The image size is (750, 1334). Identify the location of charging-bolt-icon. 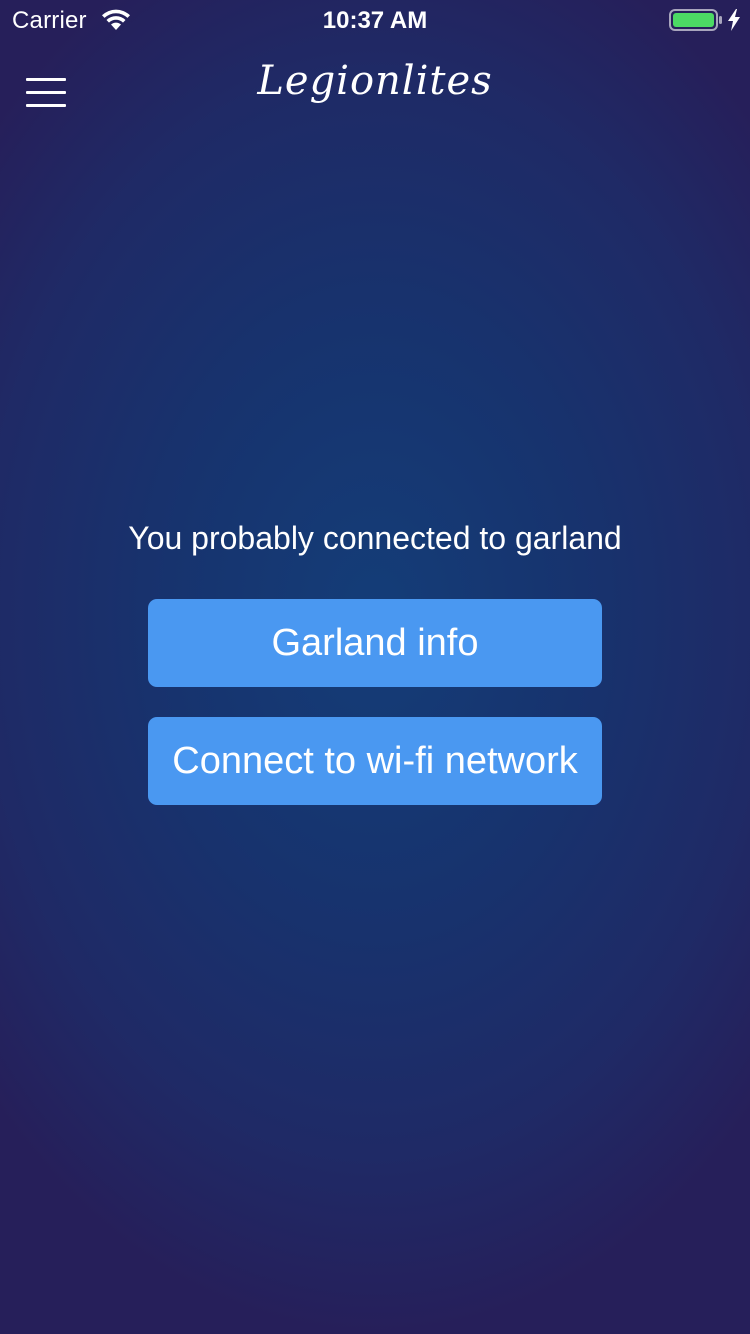
(734, 20).